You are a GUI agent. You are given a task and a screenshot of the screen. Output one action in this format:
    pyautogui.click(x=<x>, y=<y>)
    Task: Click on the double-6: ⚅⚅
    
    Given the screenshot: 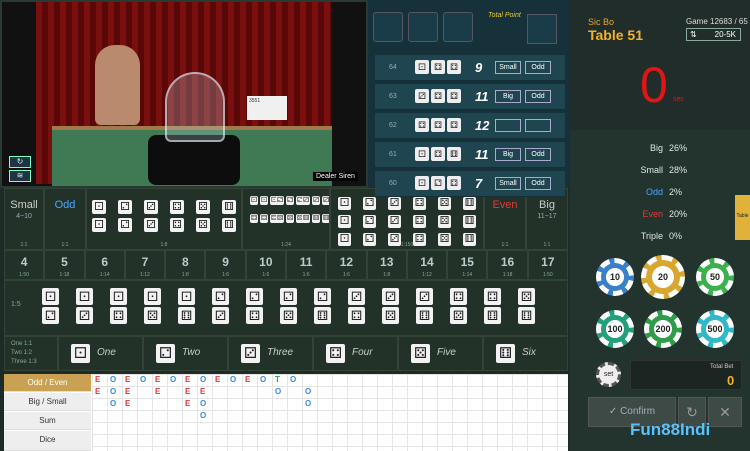 What is the action you would take?
    pyautogui.click(x=229, y=215)
    